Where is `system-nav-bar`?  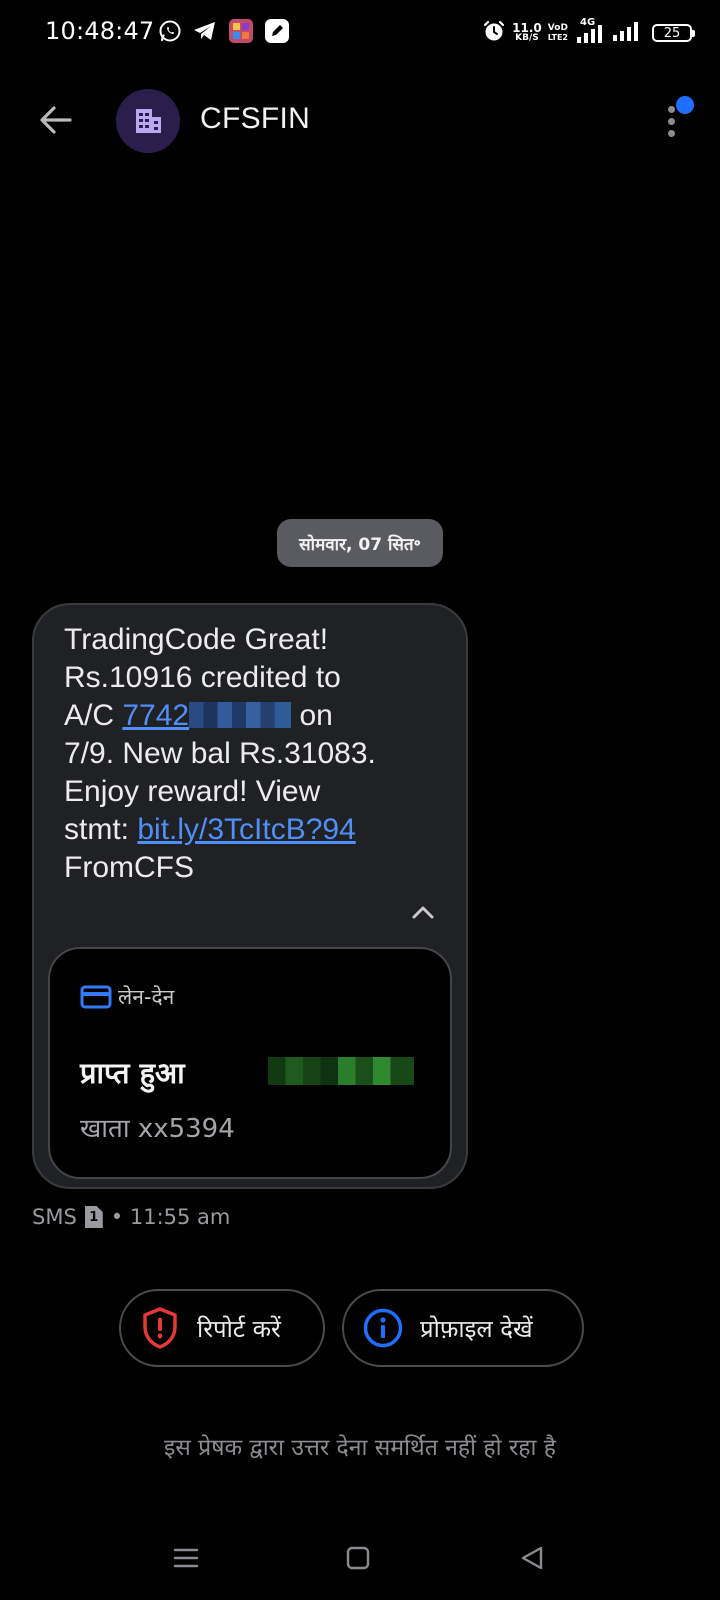 system-nav-bar is located at coordinates (360, 1555).